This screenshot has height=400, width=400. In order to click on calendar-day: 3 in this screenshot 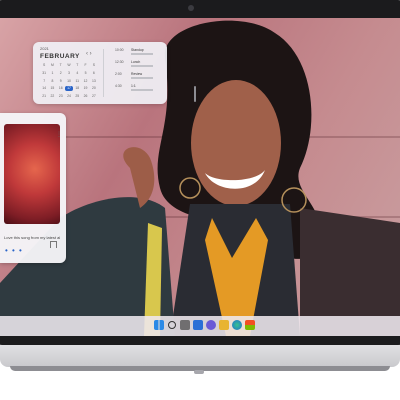, I will do `click(69, 73)`.